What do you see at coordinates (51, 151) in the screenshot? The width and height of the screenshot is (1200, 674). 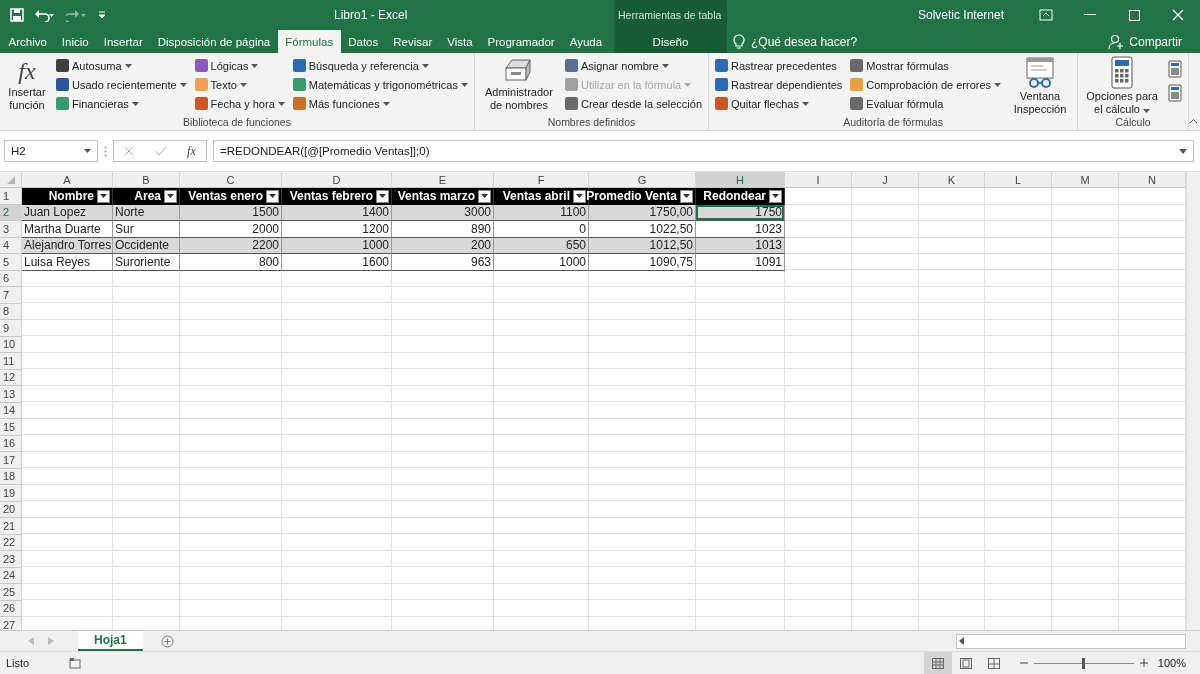 I see `name-box: H2` at bounding box center [51, 151].